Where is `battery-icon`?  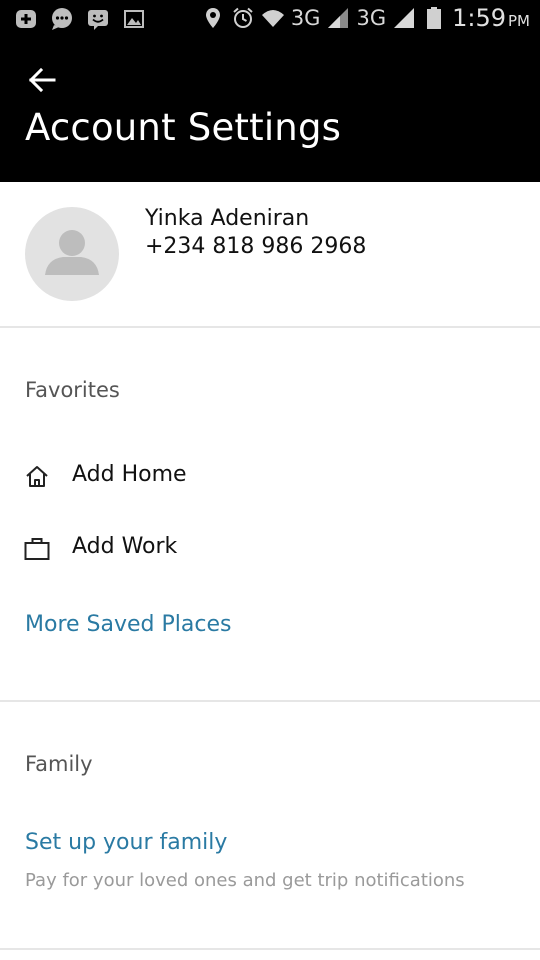
battery-icon is located at coordinates (434, 18).